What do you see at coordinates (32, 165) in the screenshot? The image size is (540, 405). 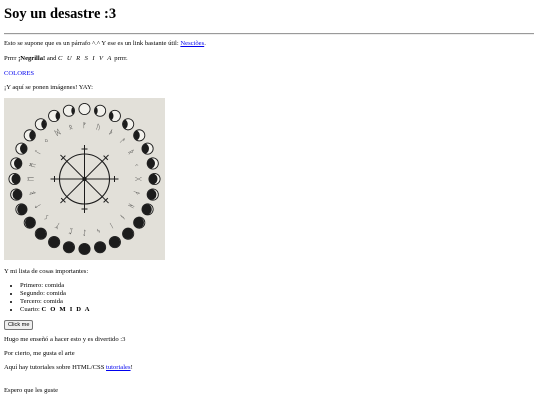 I see `rune-glyph-icon: ᛗ` at bounding box center [32, 165].